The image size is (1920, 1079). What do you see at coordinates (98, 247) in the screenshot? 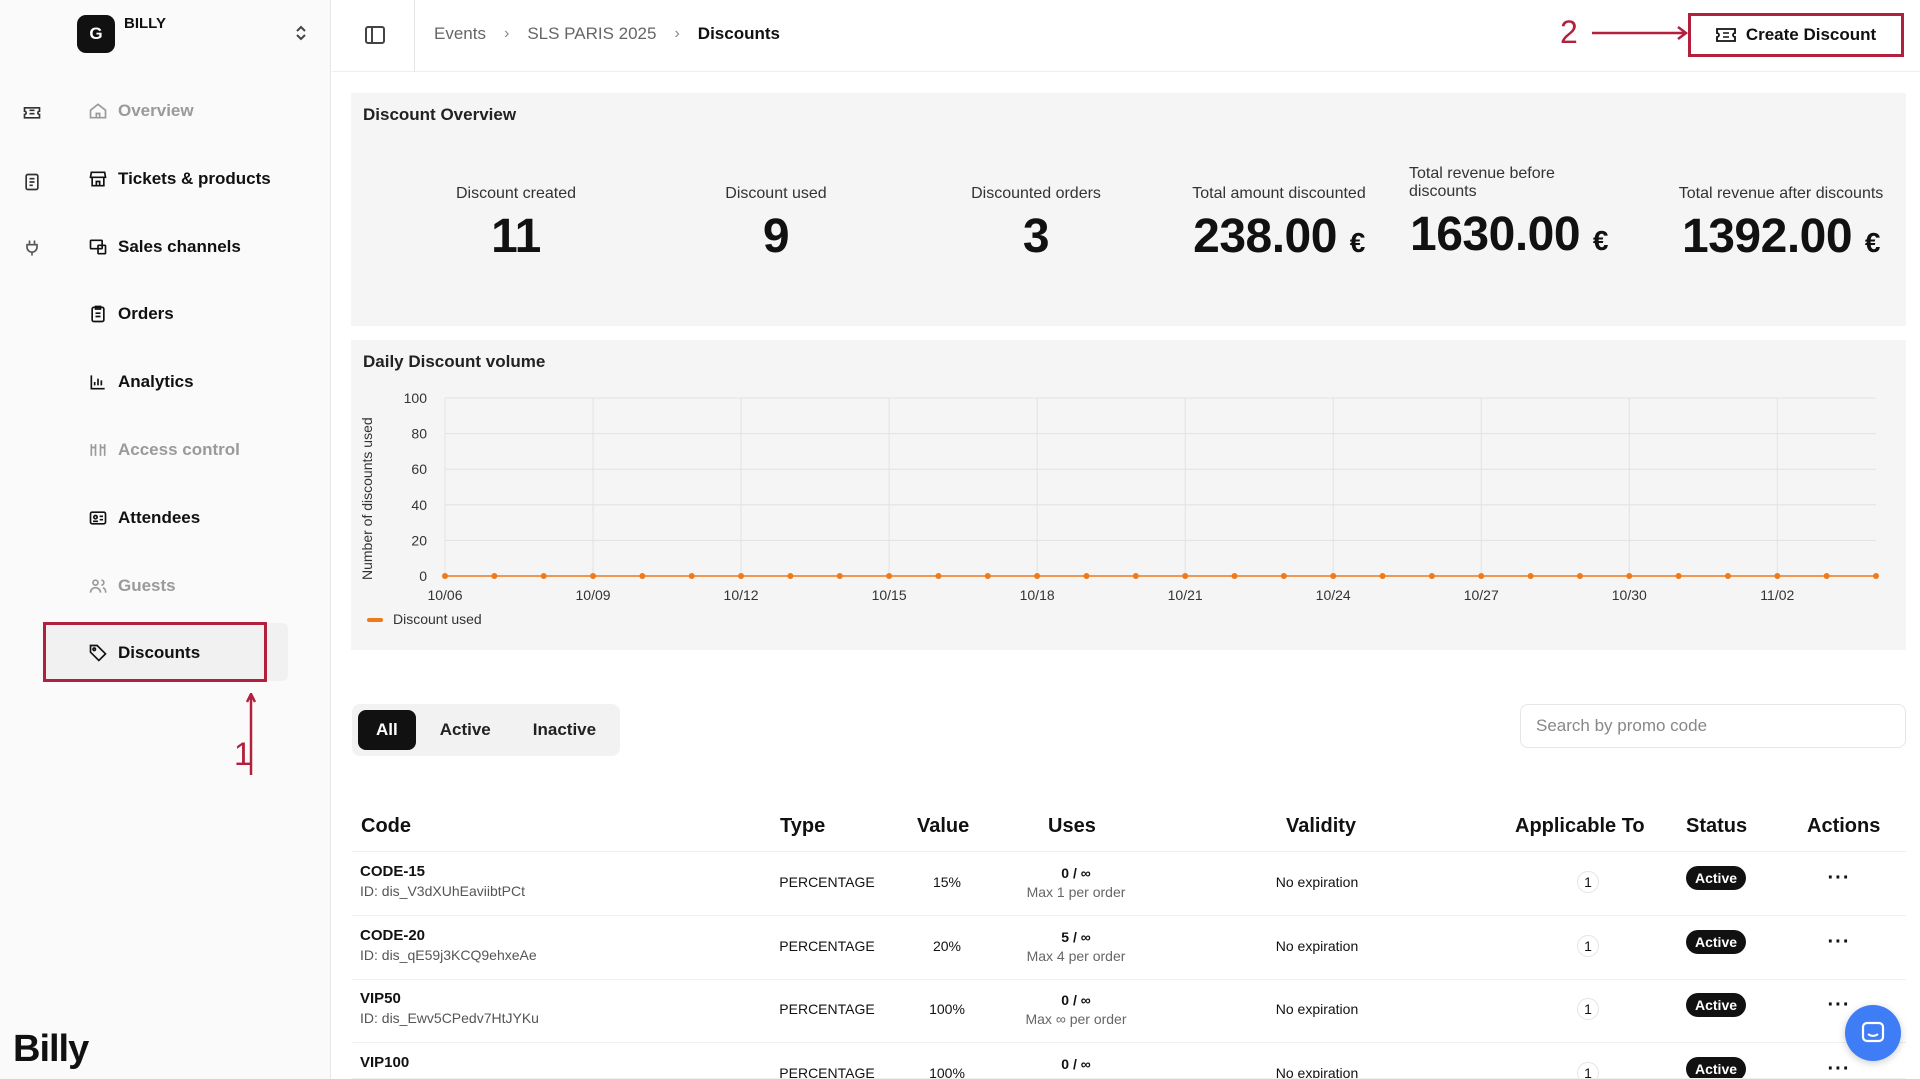
I see `channels-icon` at bounding box center [98, 247].